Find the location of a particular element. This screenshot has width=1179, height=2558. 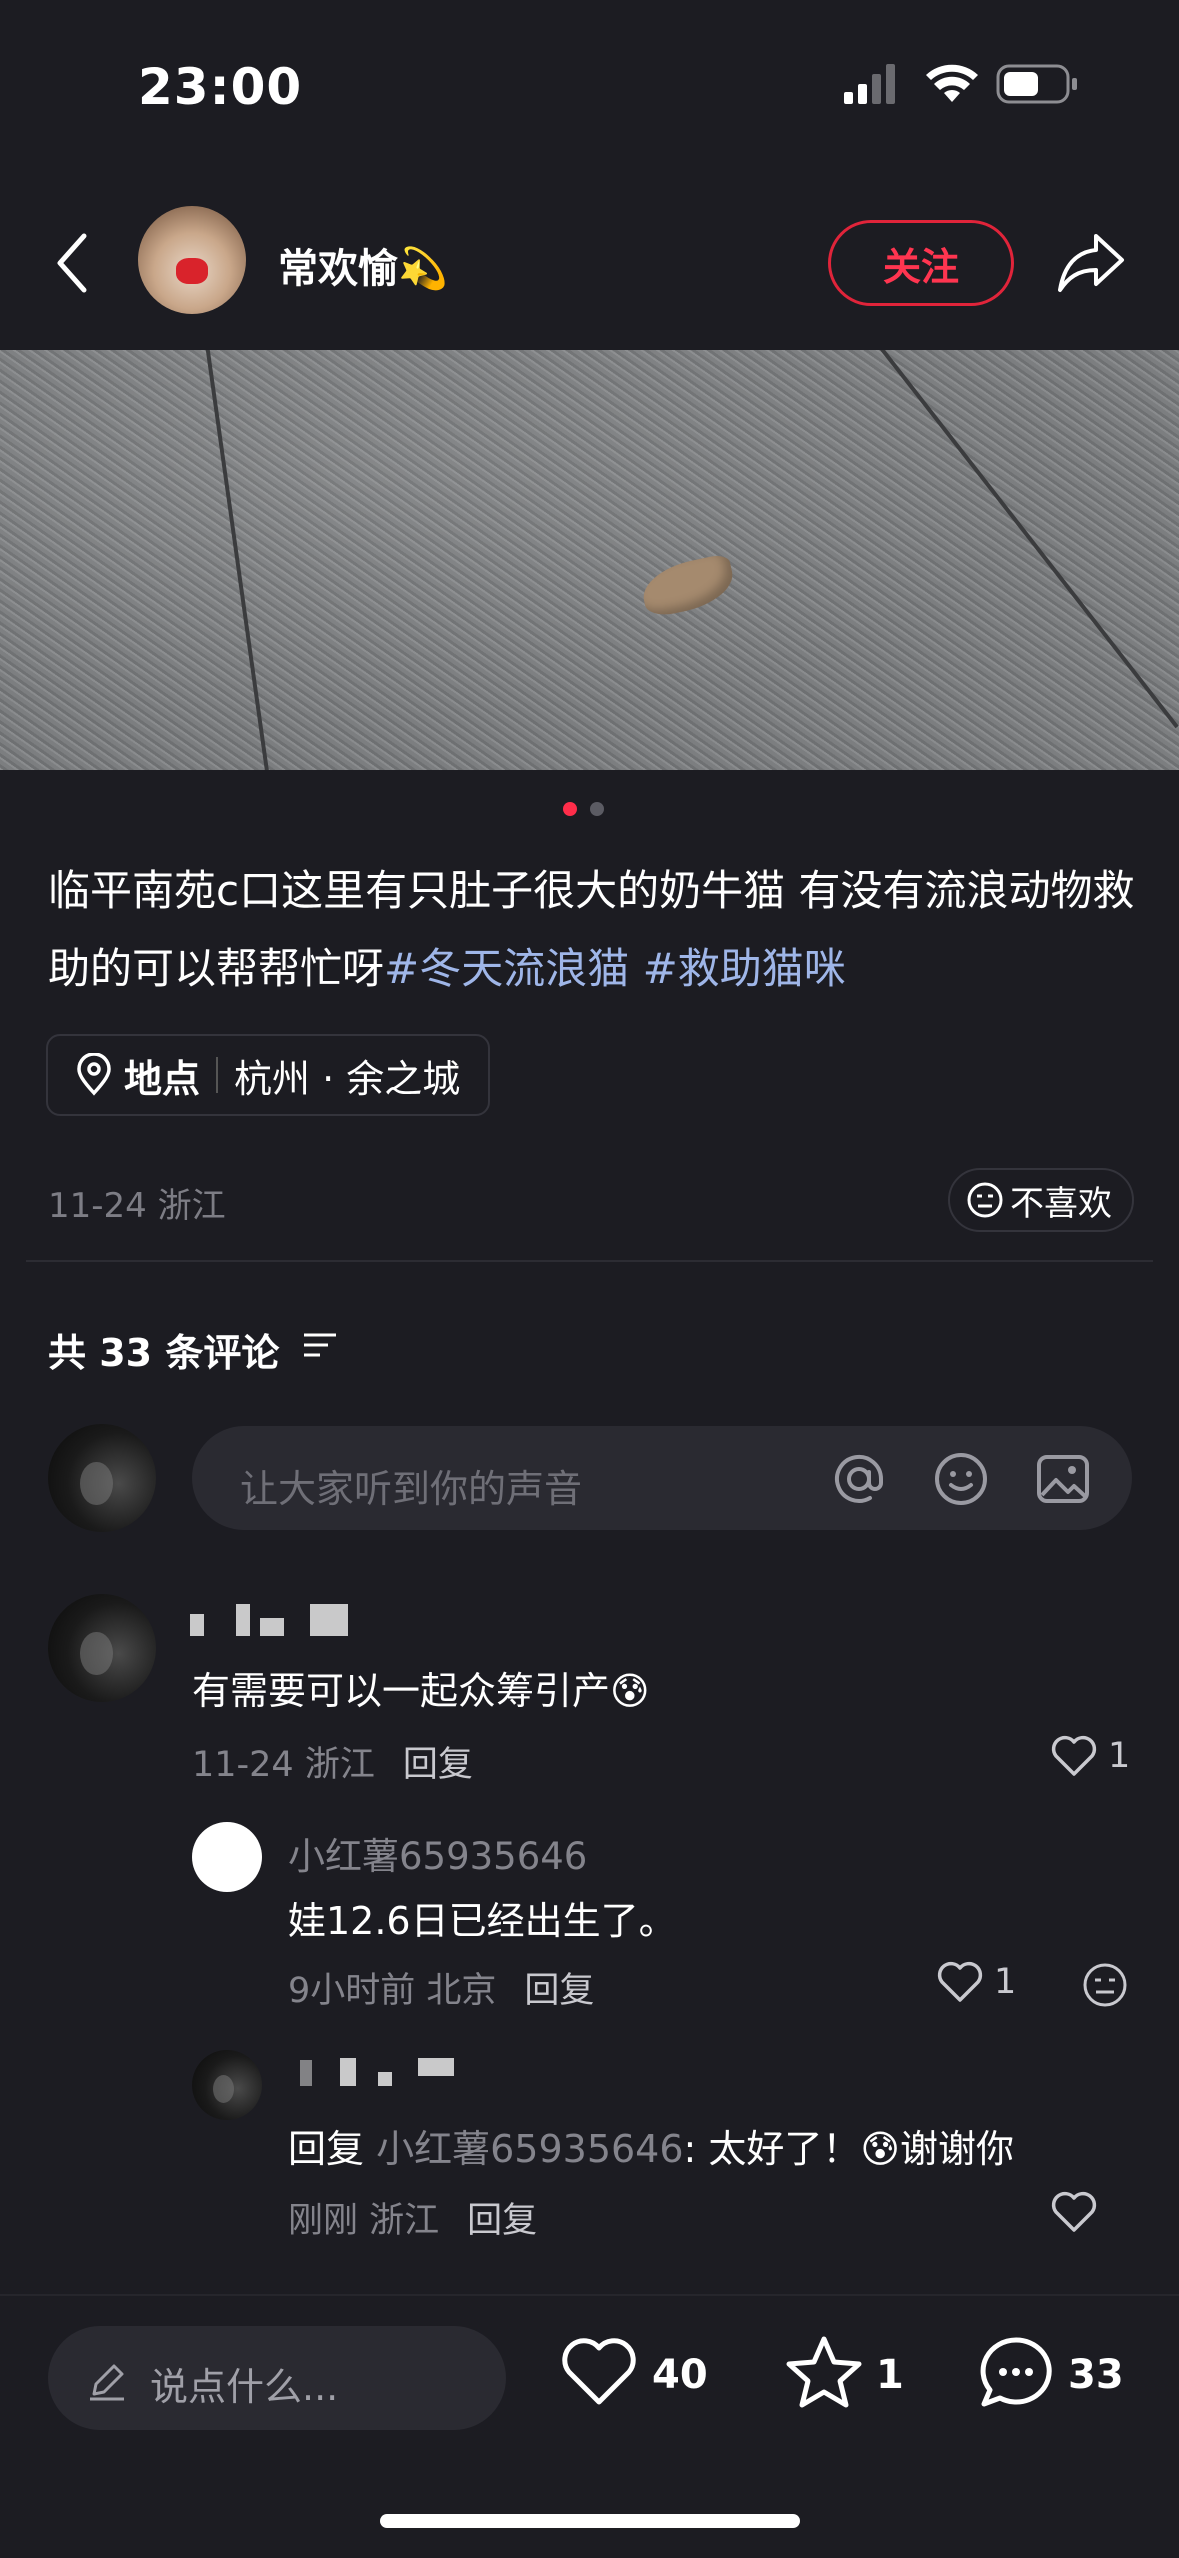

cat-avatar: 🐱 is located at coordinates (227, 1857).